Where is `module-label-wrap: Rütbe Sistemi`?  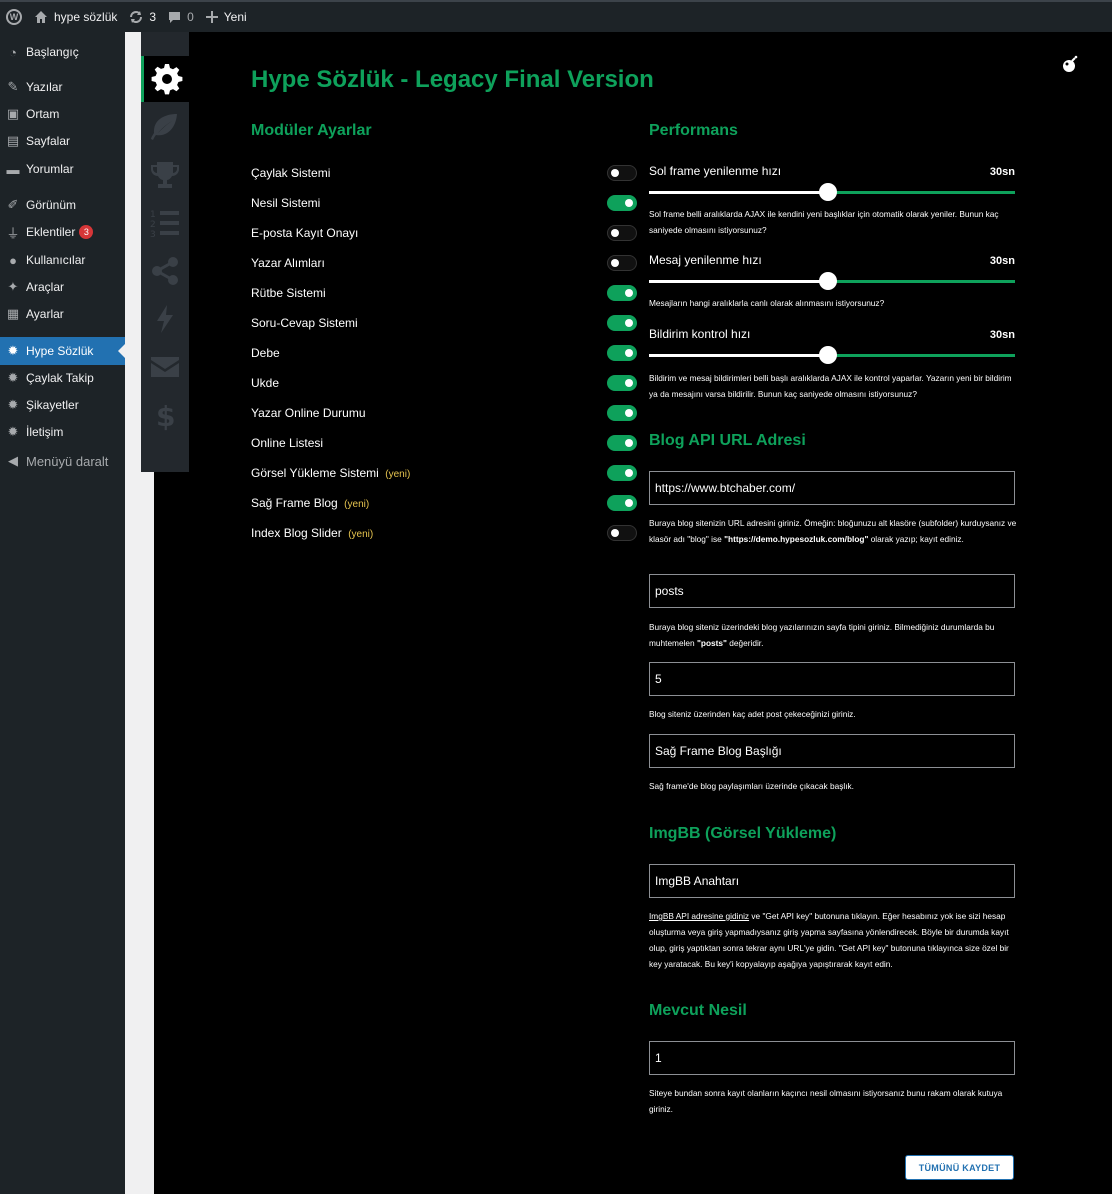
module-label-wrap: Rütbe Sistemi is located at coordinates (288, 293).